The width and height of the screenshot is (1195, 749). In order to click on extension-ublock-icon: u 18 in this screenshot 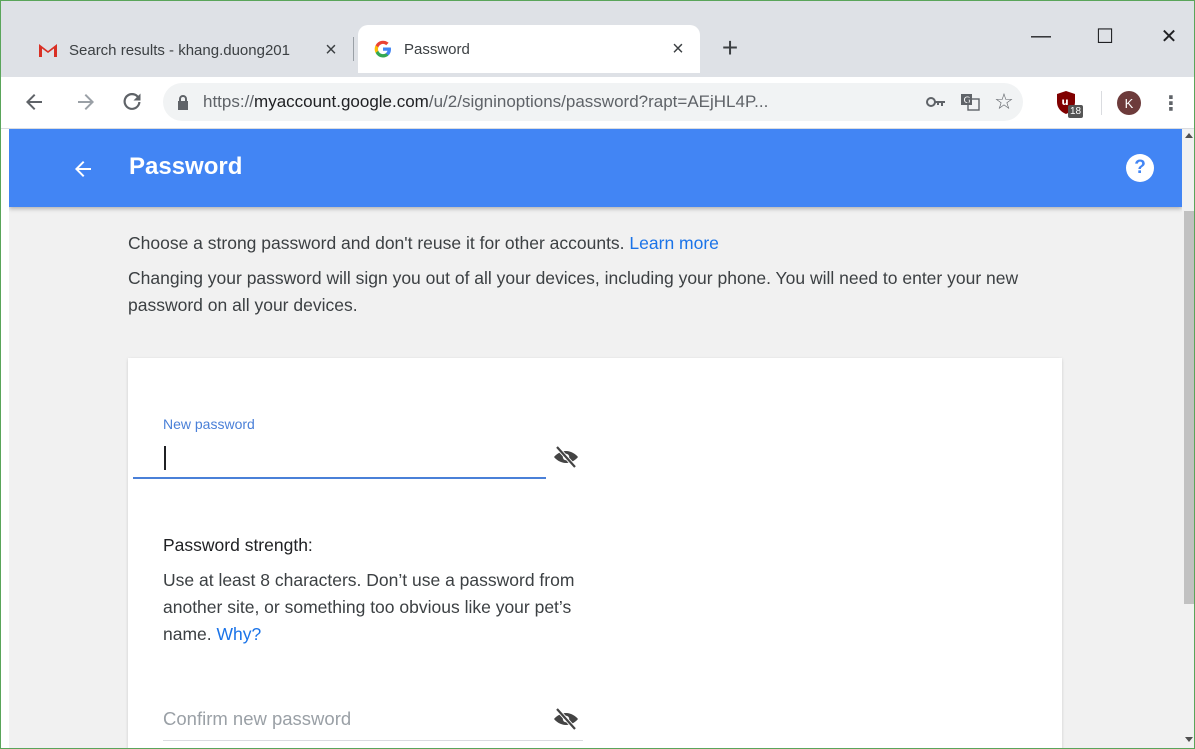, I will do `click(1069, 103)`.